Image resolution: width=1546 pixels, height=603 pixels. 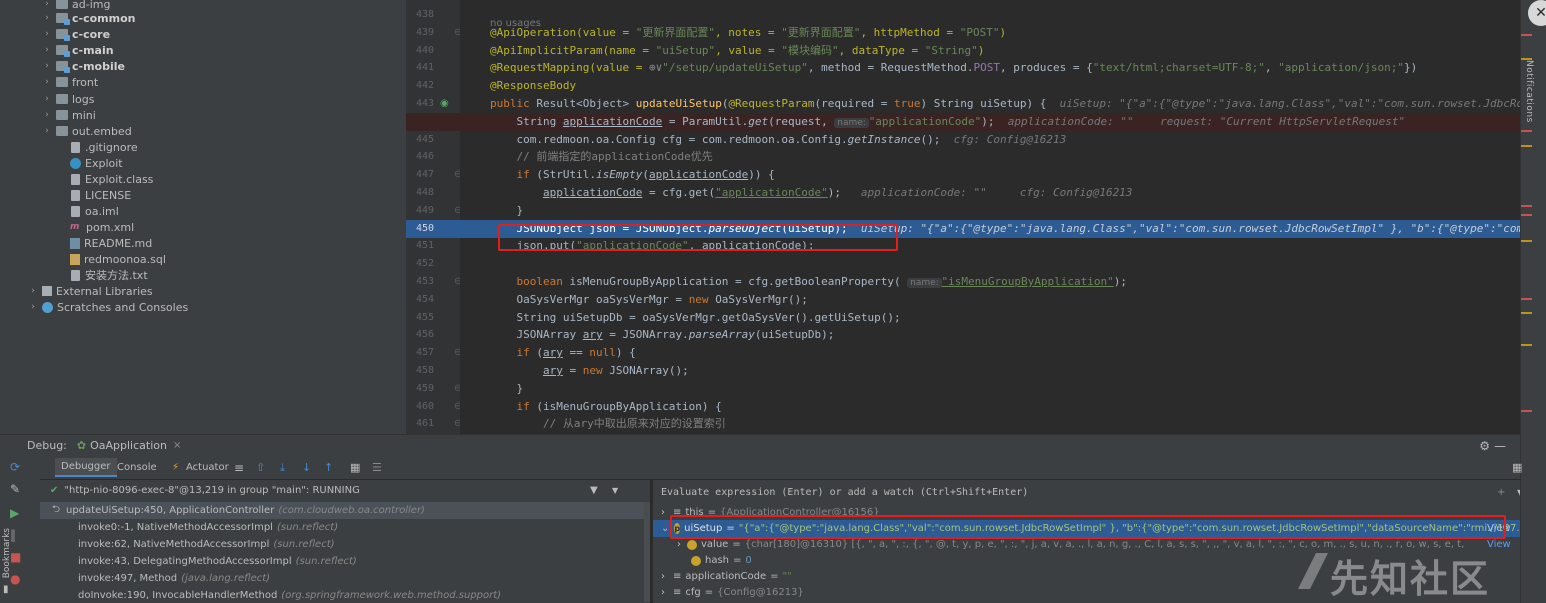 What do you see at coordinates (420, 86) in the screenshot?
I see `line-number: 442` at bounding box center [420, 86].